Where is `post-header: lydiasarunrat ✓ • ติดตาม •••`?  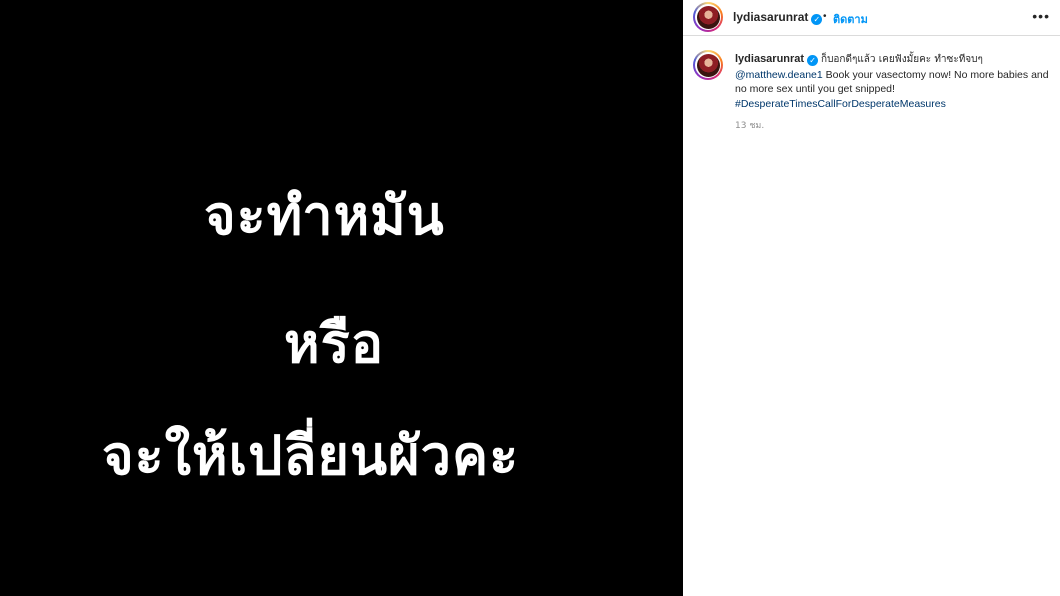
post-header: lydiasarunrat ✓ • ติดตาม ••• is located at coordinates (871, 18).